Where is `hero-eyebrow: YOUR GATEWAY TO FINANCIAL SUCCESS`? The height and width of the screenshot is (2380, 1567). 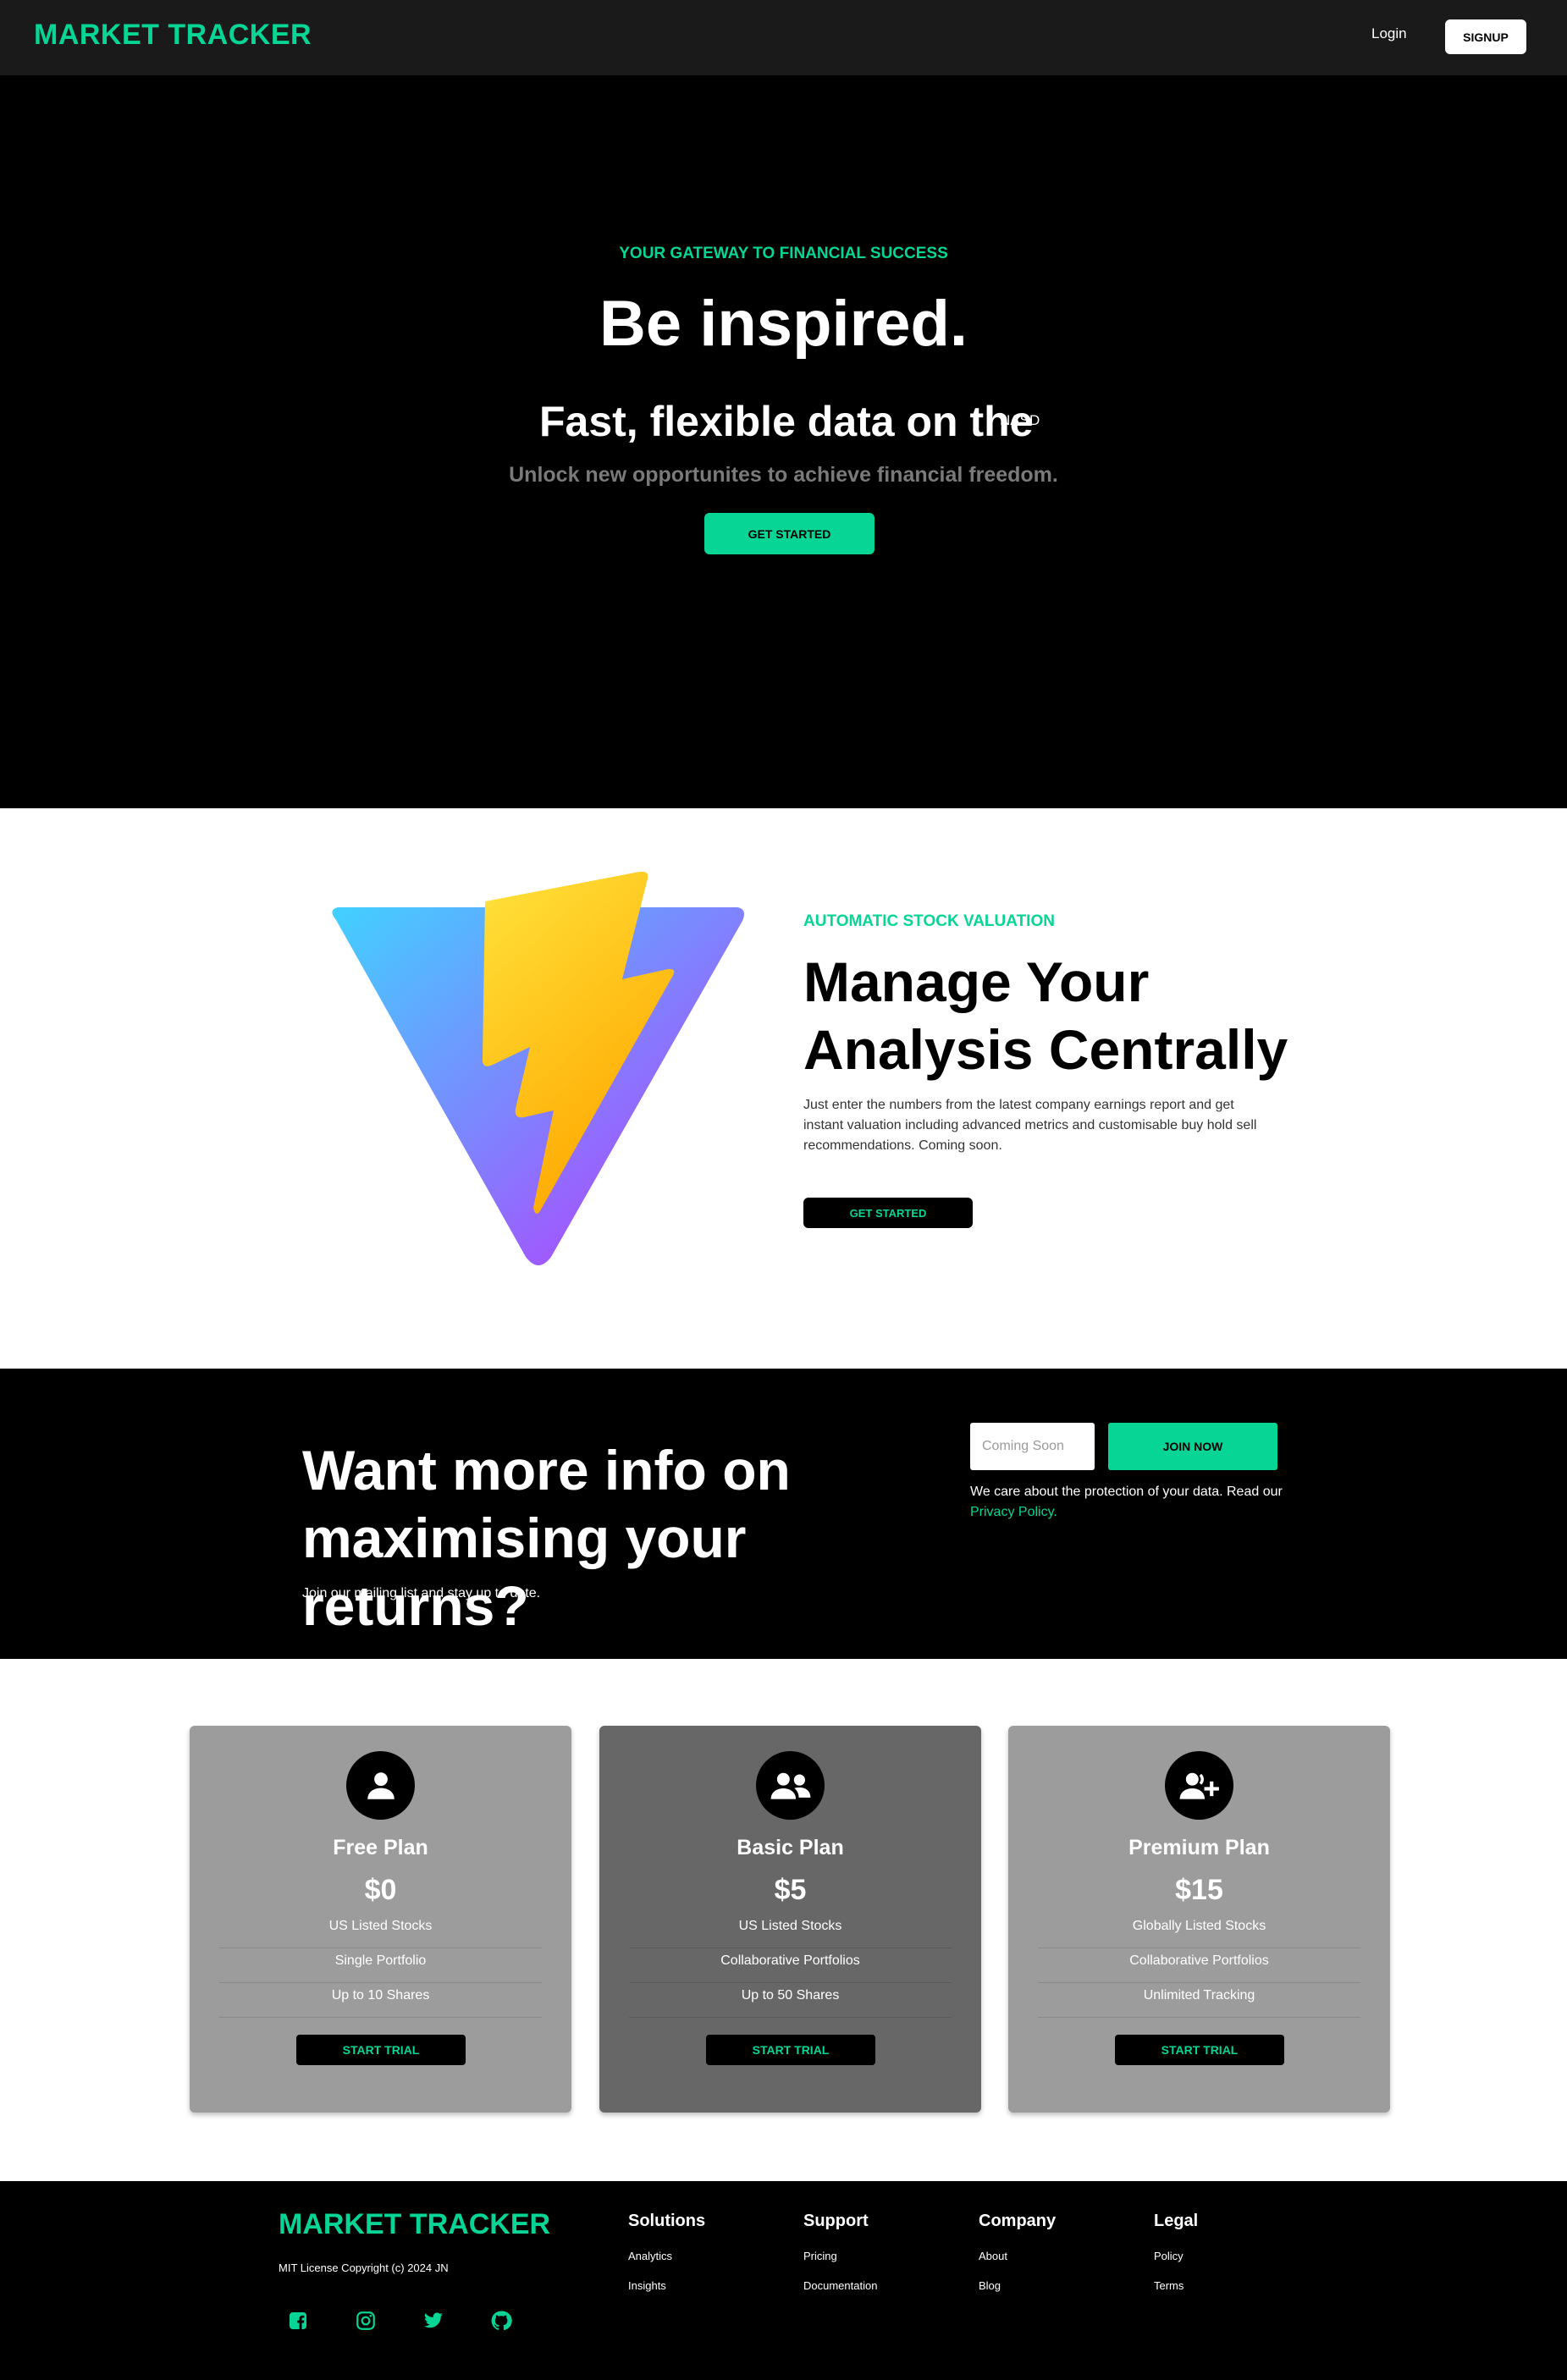
hero-eyebrow: YOUR GATEWAY TO FINANCIAL SUCCESS is located at coordinates (783, 254).